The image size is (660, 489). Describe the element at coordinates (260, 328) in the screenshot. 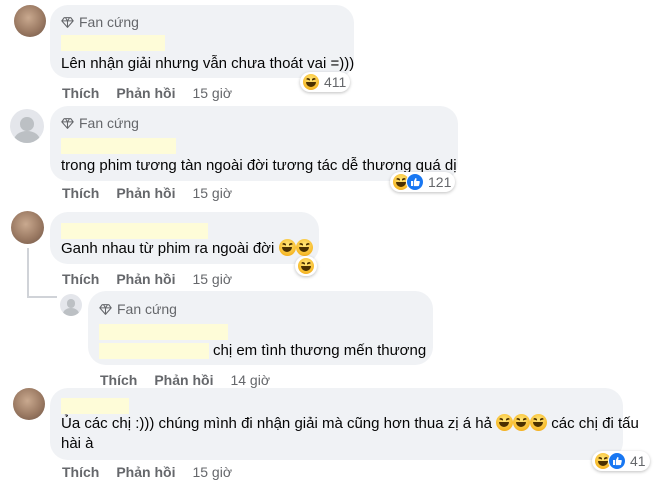

I see `comment-bubble: Fan cứng chị em tình thương mến thương` at that location.